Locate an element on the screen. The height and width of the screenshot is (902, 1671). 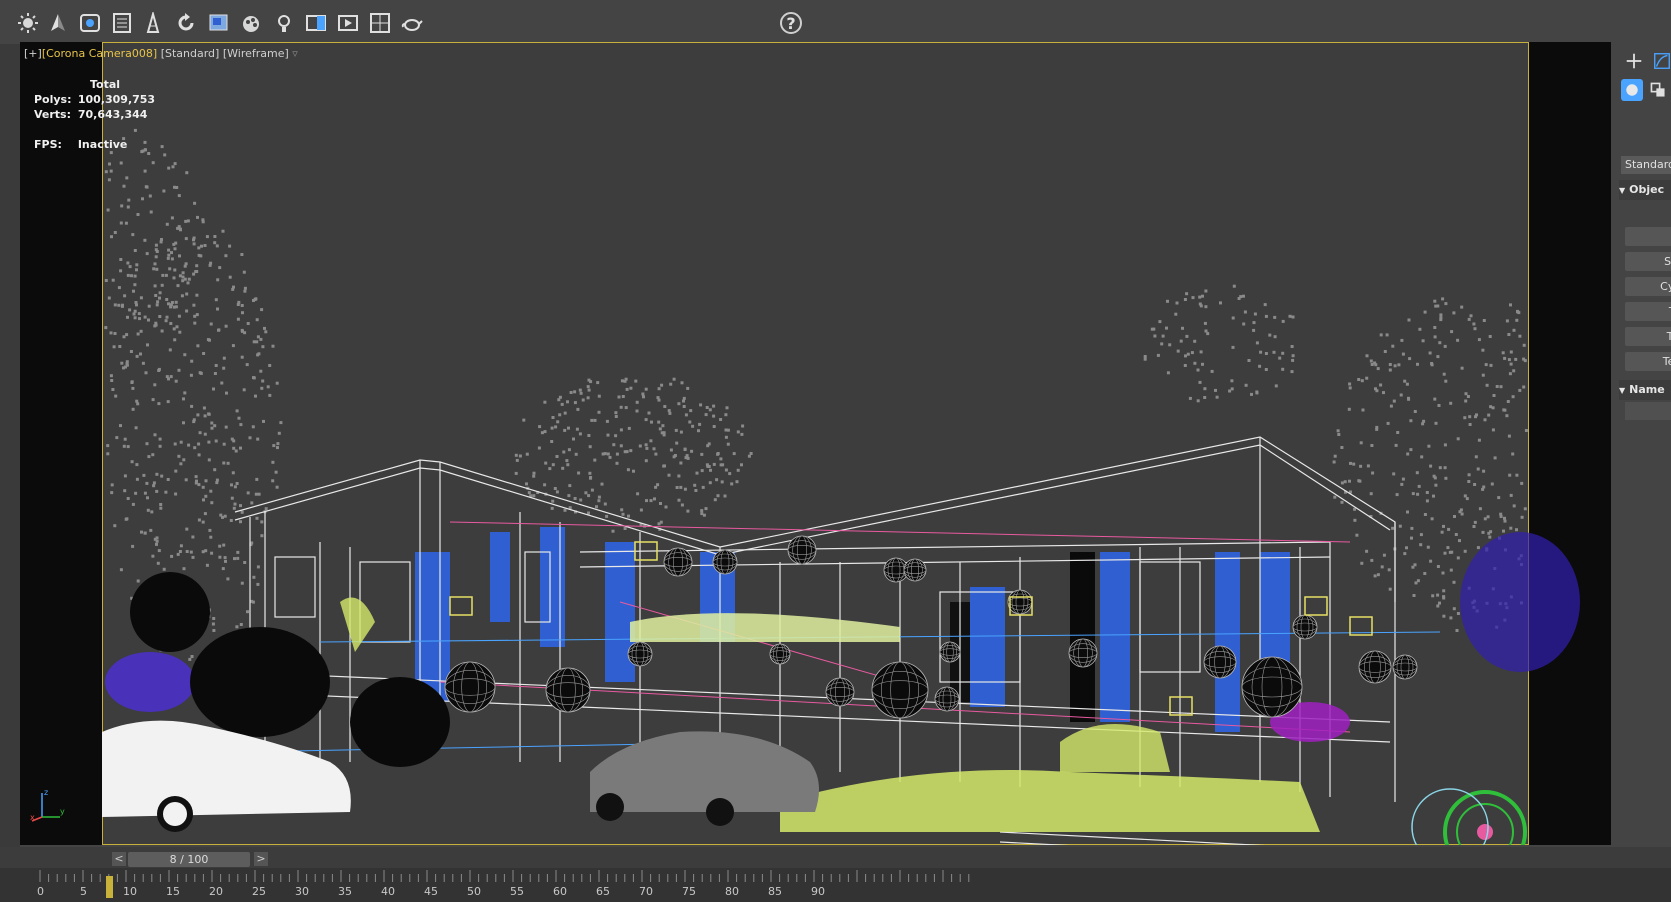
layer-list-icon is located at coordinates (122, 23).